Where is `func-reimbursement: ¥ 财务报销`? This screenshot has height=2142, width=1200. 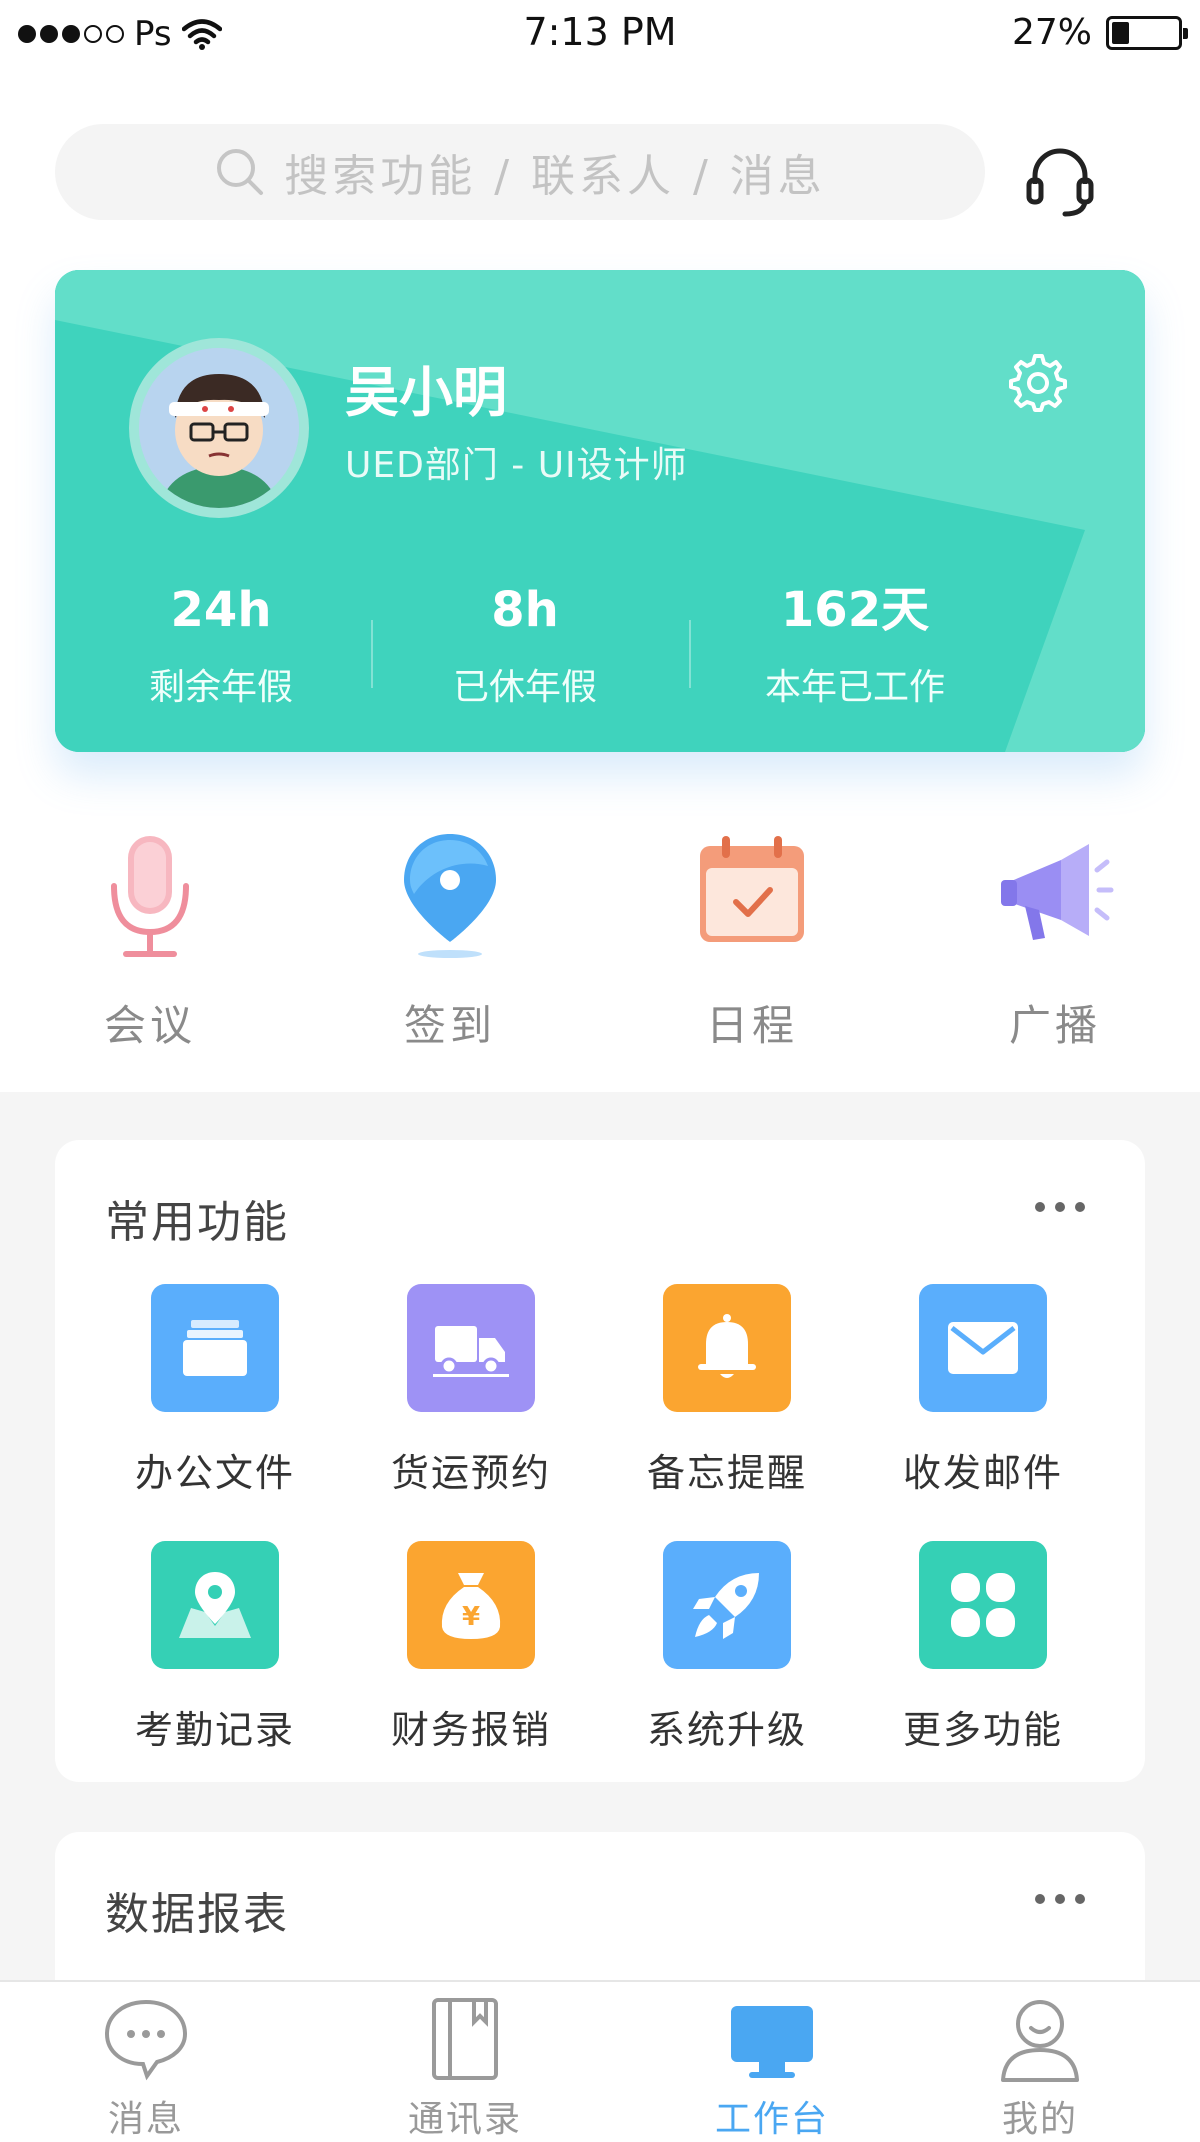
func-reimbursement: ¥ 财务报销 is located at coordinates (471, 1647).